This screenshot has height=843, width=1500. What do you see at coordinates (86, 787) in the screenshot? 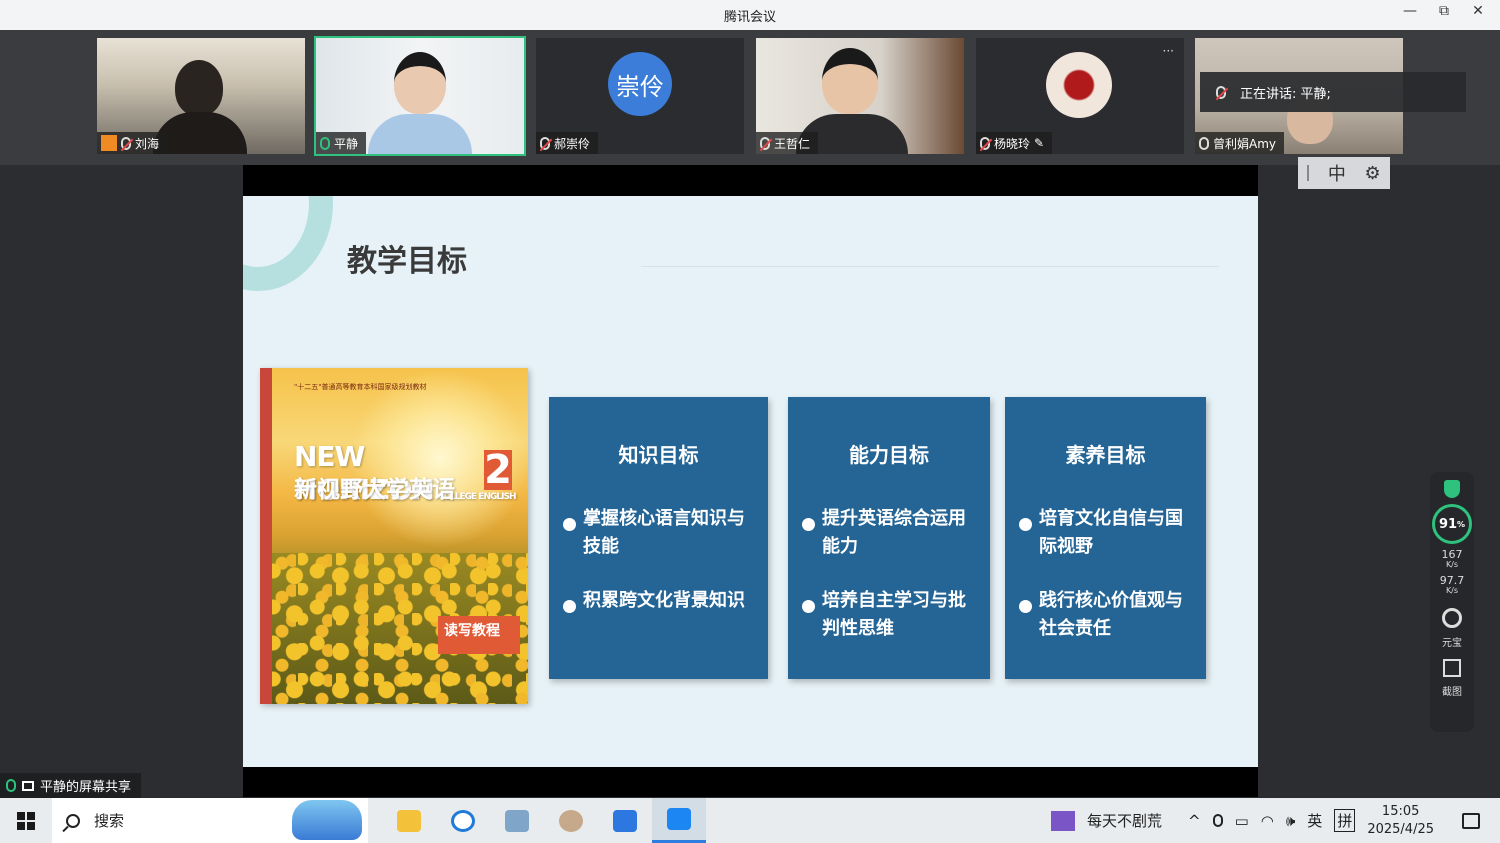
I see `share-label-text: 平静的屏幕共享` at bounding box center [86, 787].